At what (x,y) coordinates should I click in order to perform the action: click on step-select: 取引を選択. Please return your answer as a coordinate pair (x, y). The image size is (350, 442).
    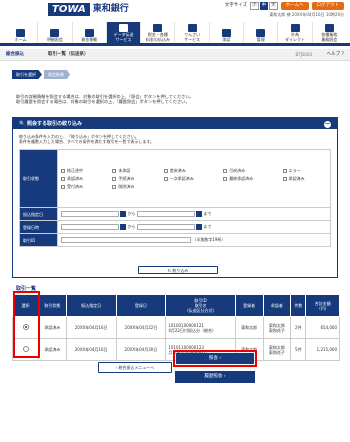
    Looking at the image, I should click on (27, 74).